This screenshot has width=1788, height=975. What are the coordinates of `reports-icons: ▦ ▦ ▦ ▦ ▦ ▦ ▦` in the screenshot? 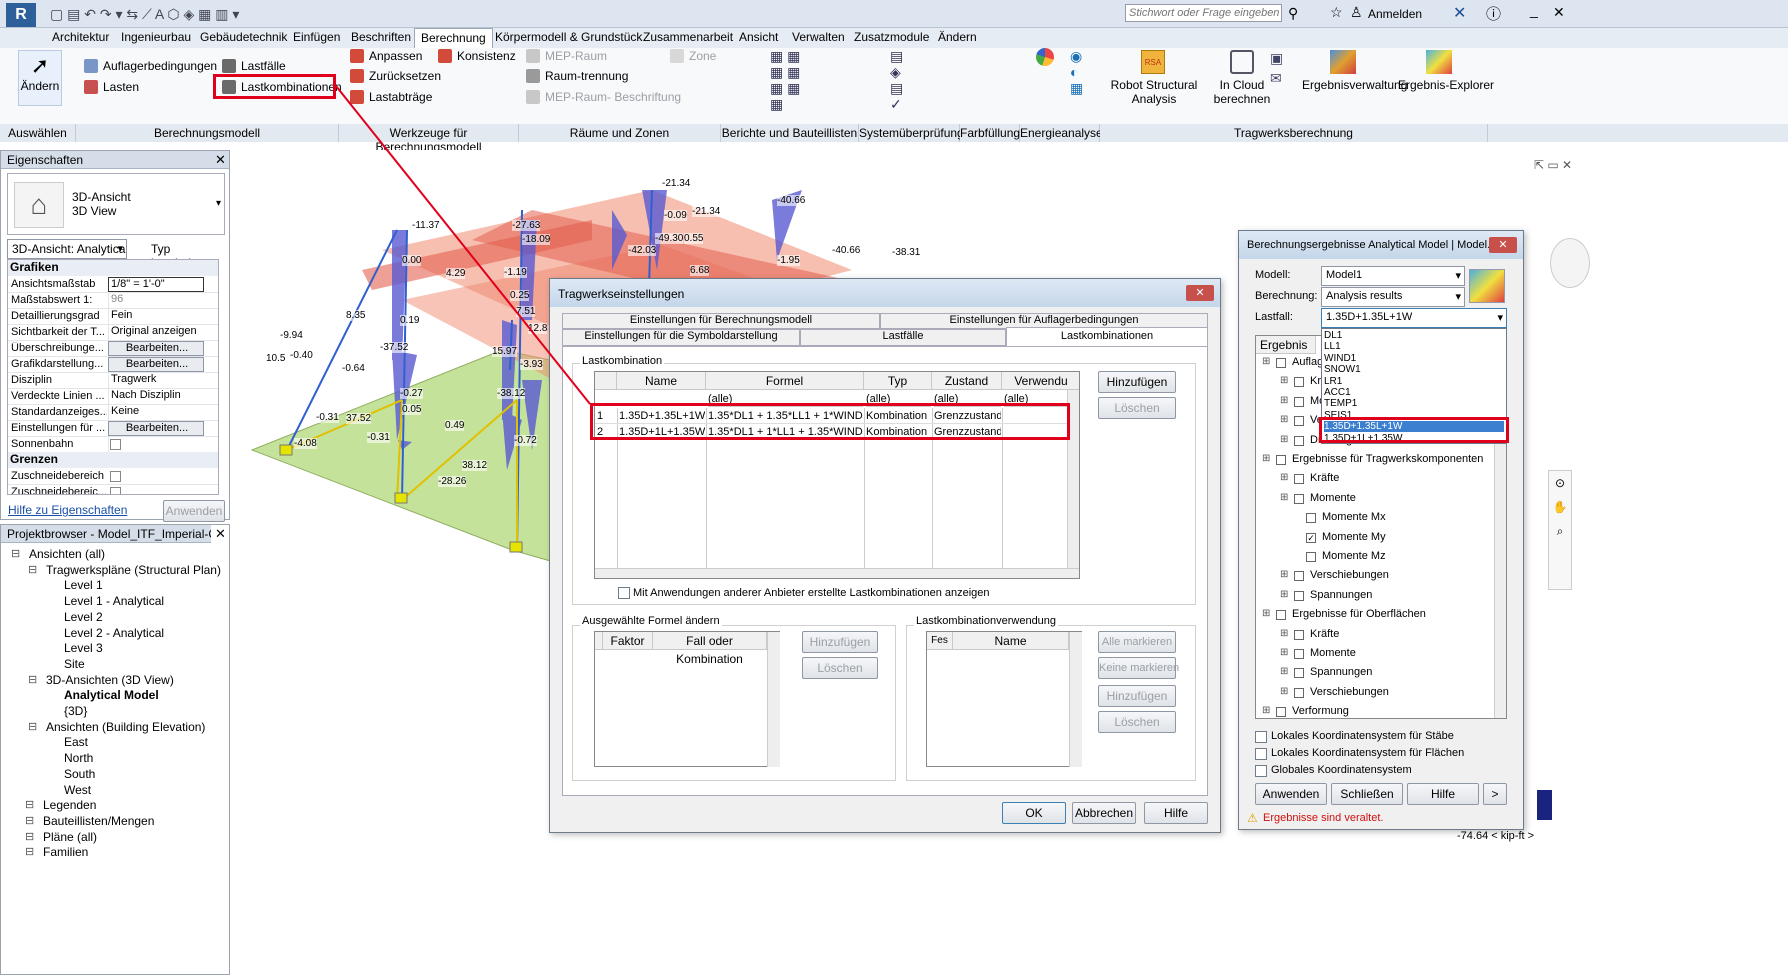 It's located at (792, 80).